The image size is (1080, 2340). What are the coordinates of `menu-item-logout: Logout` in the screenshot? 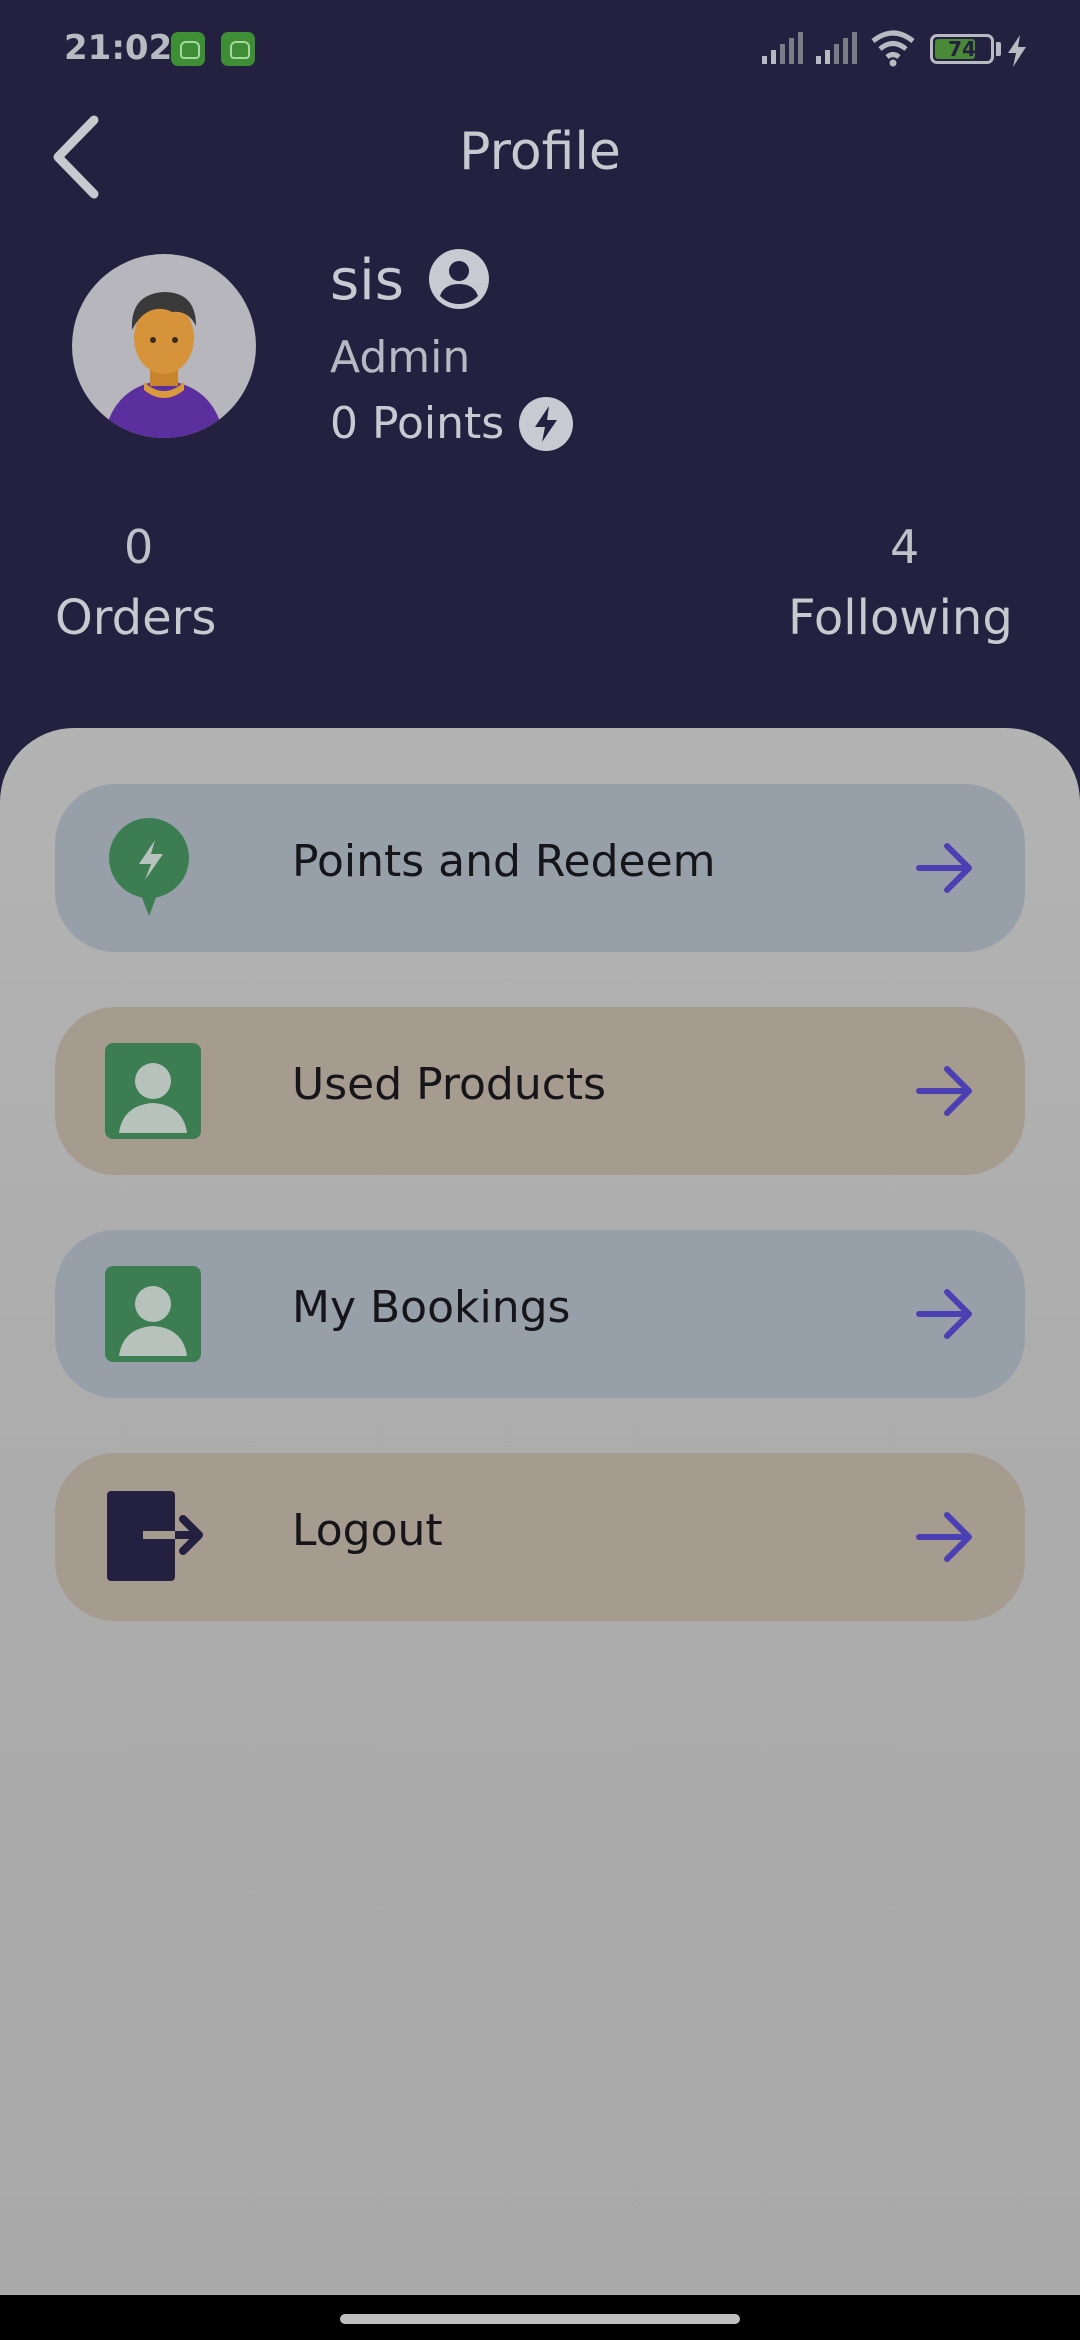 It's located at (540, 1537).